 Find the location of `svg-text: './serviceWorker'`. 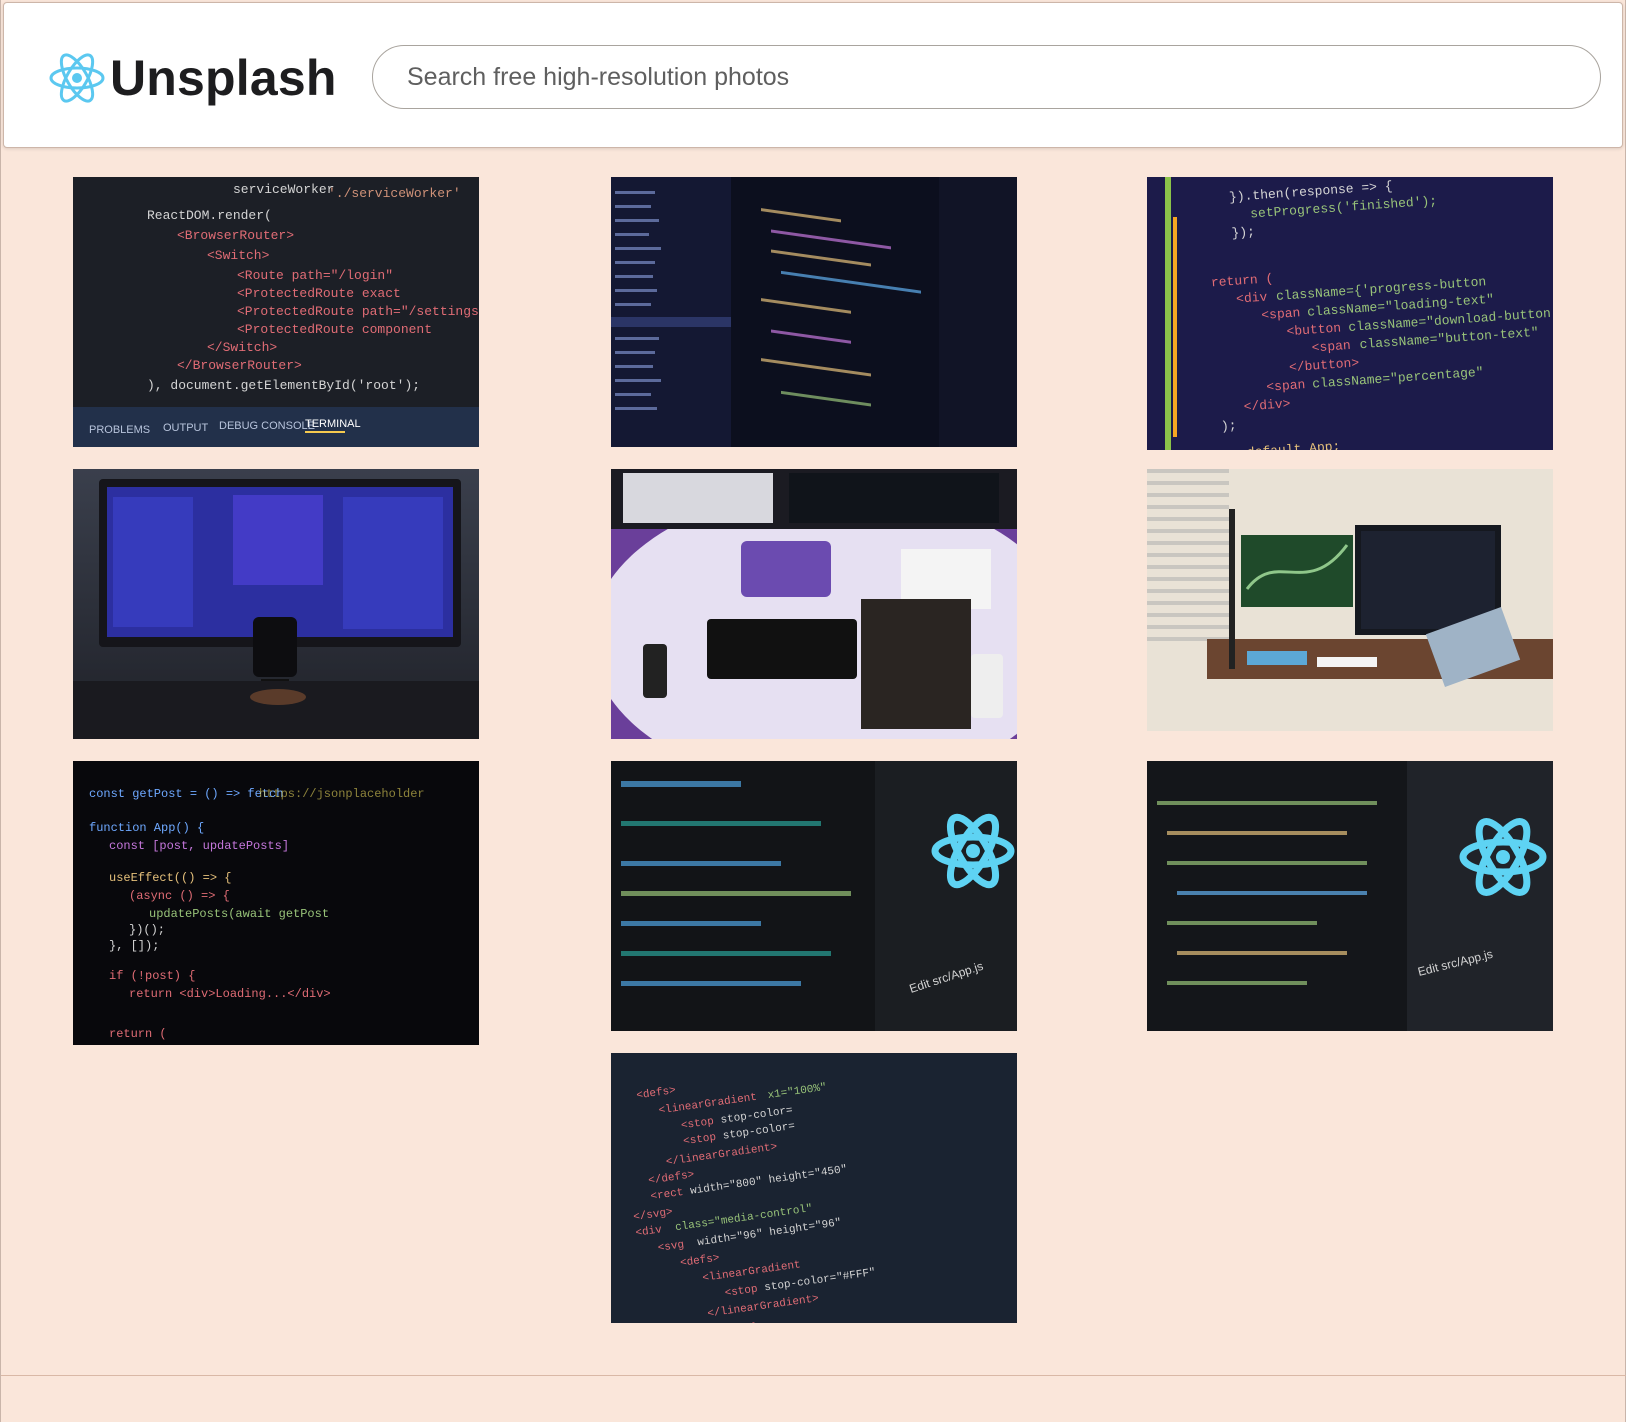

svg-text: './serviceWorker' is located at coordinates (394, 193).